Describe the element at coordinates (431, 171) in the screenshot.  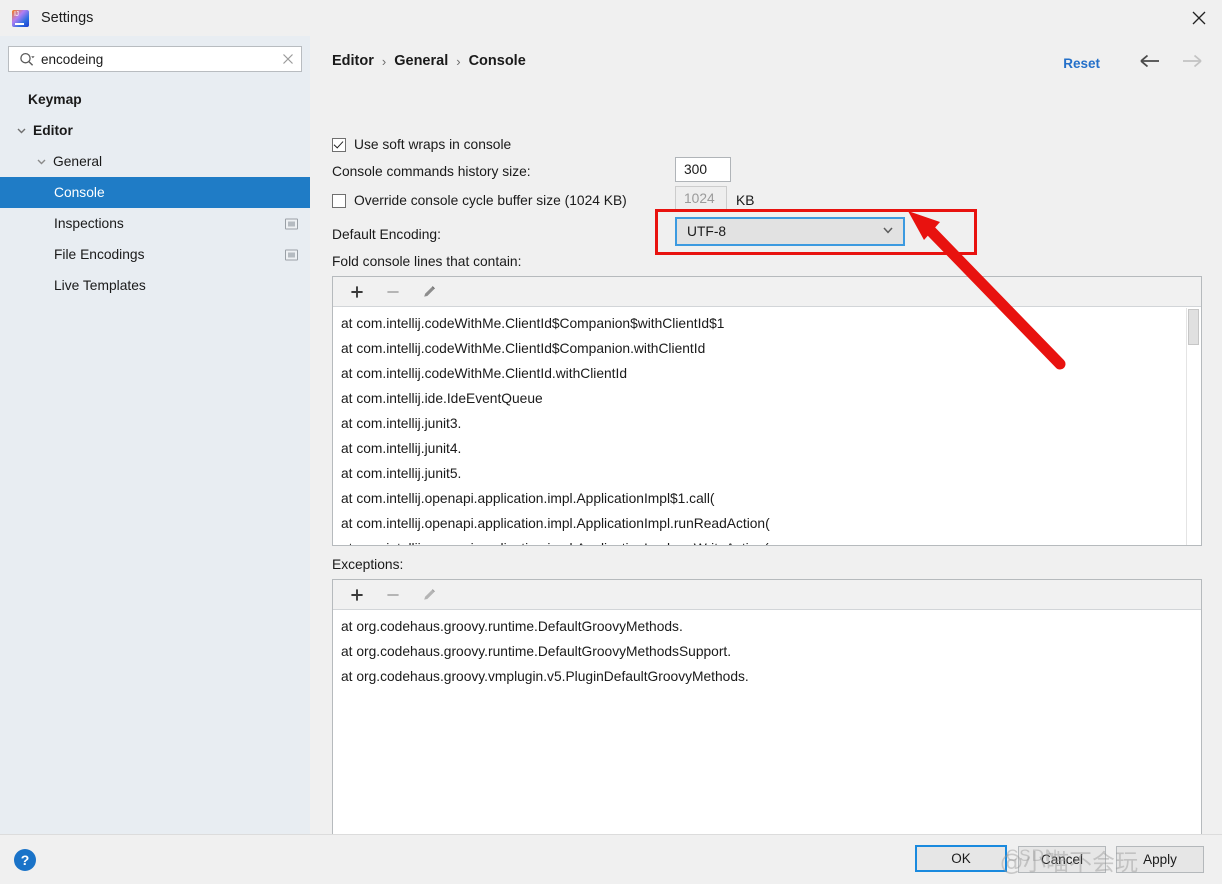
I see `history-size-label: Console commands history size:` at that location.